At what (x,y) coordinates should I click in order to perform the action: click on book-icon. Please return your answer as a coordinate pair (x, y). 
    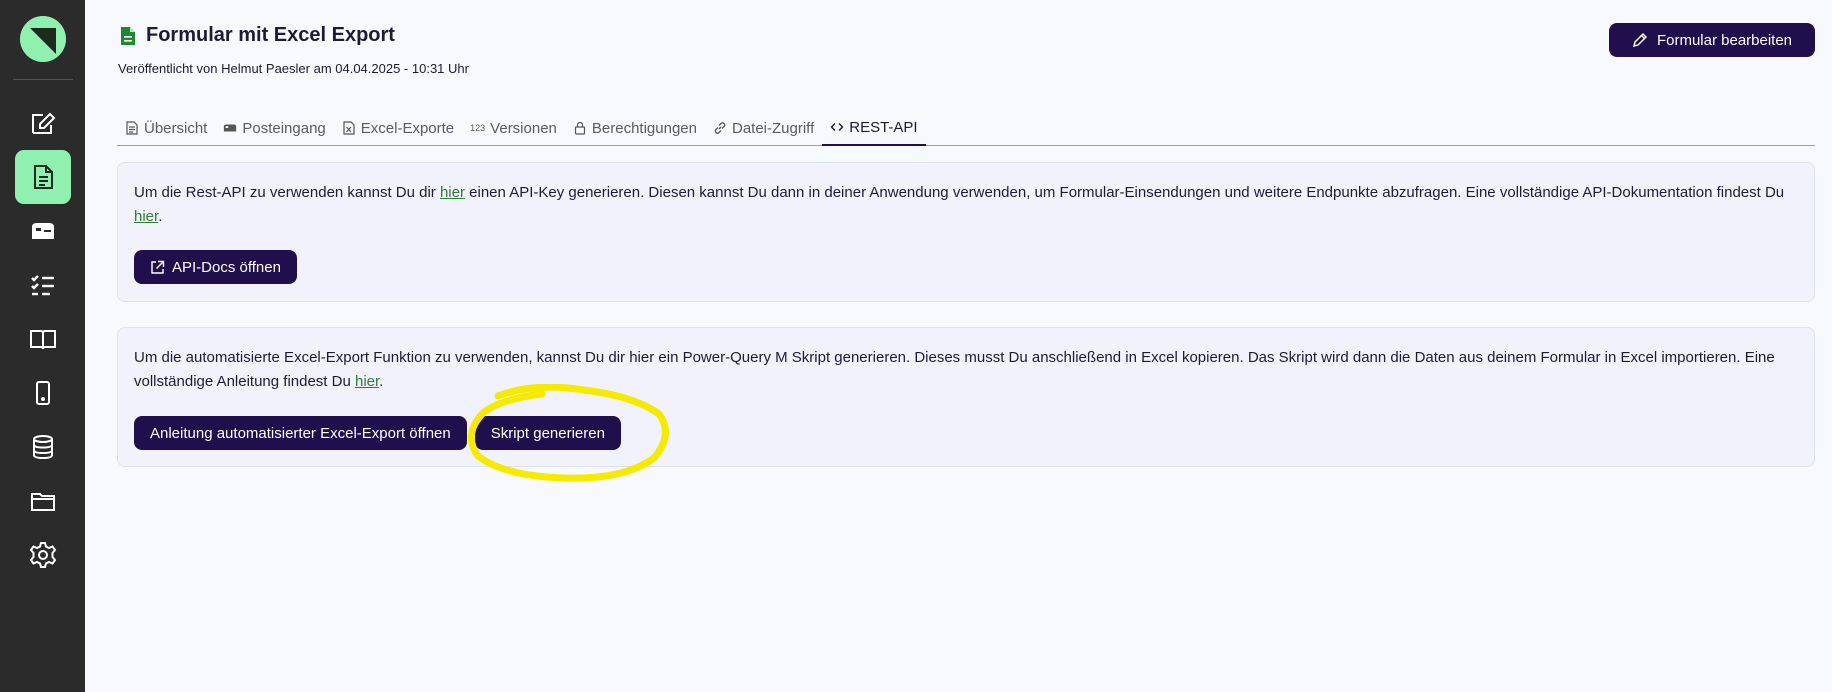
    Looking at the image, I should click on (42, 340).